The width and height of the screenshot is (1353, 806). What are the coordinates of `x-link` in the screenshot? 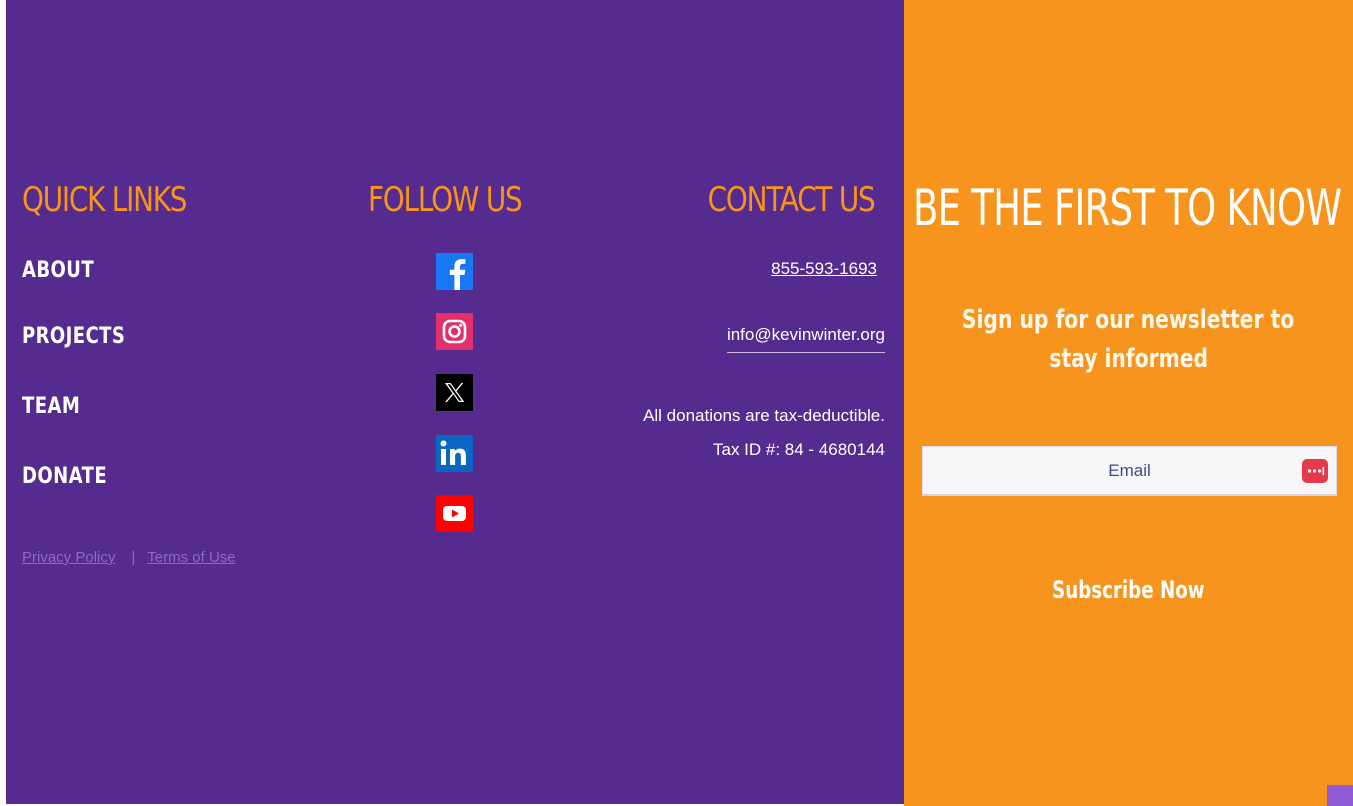 It's located at (454, 392).